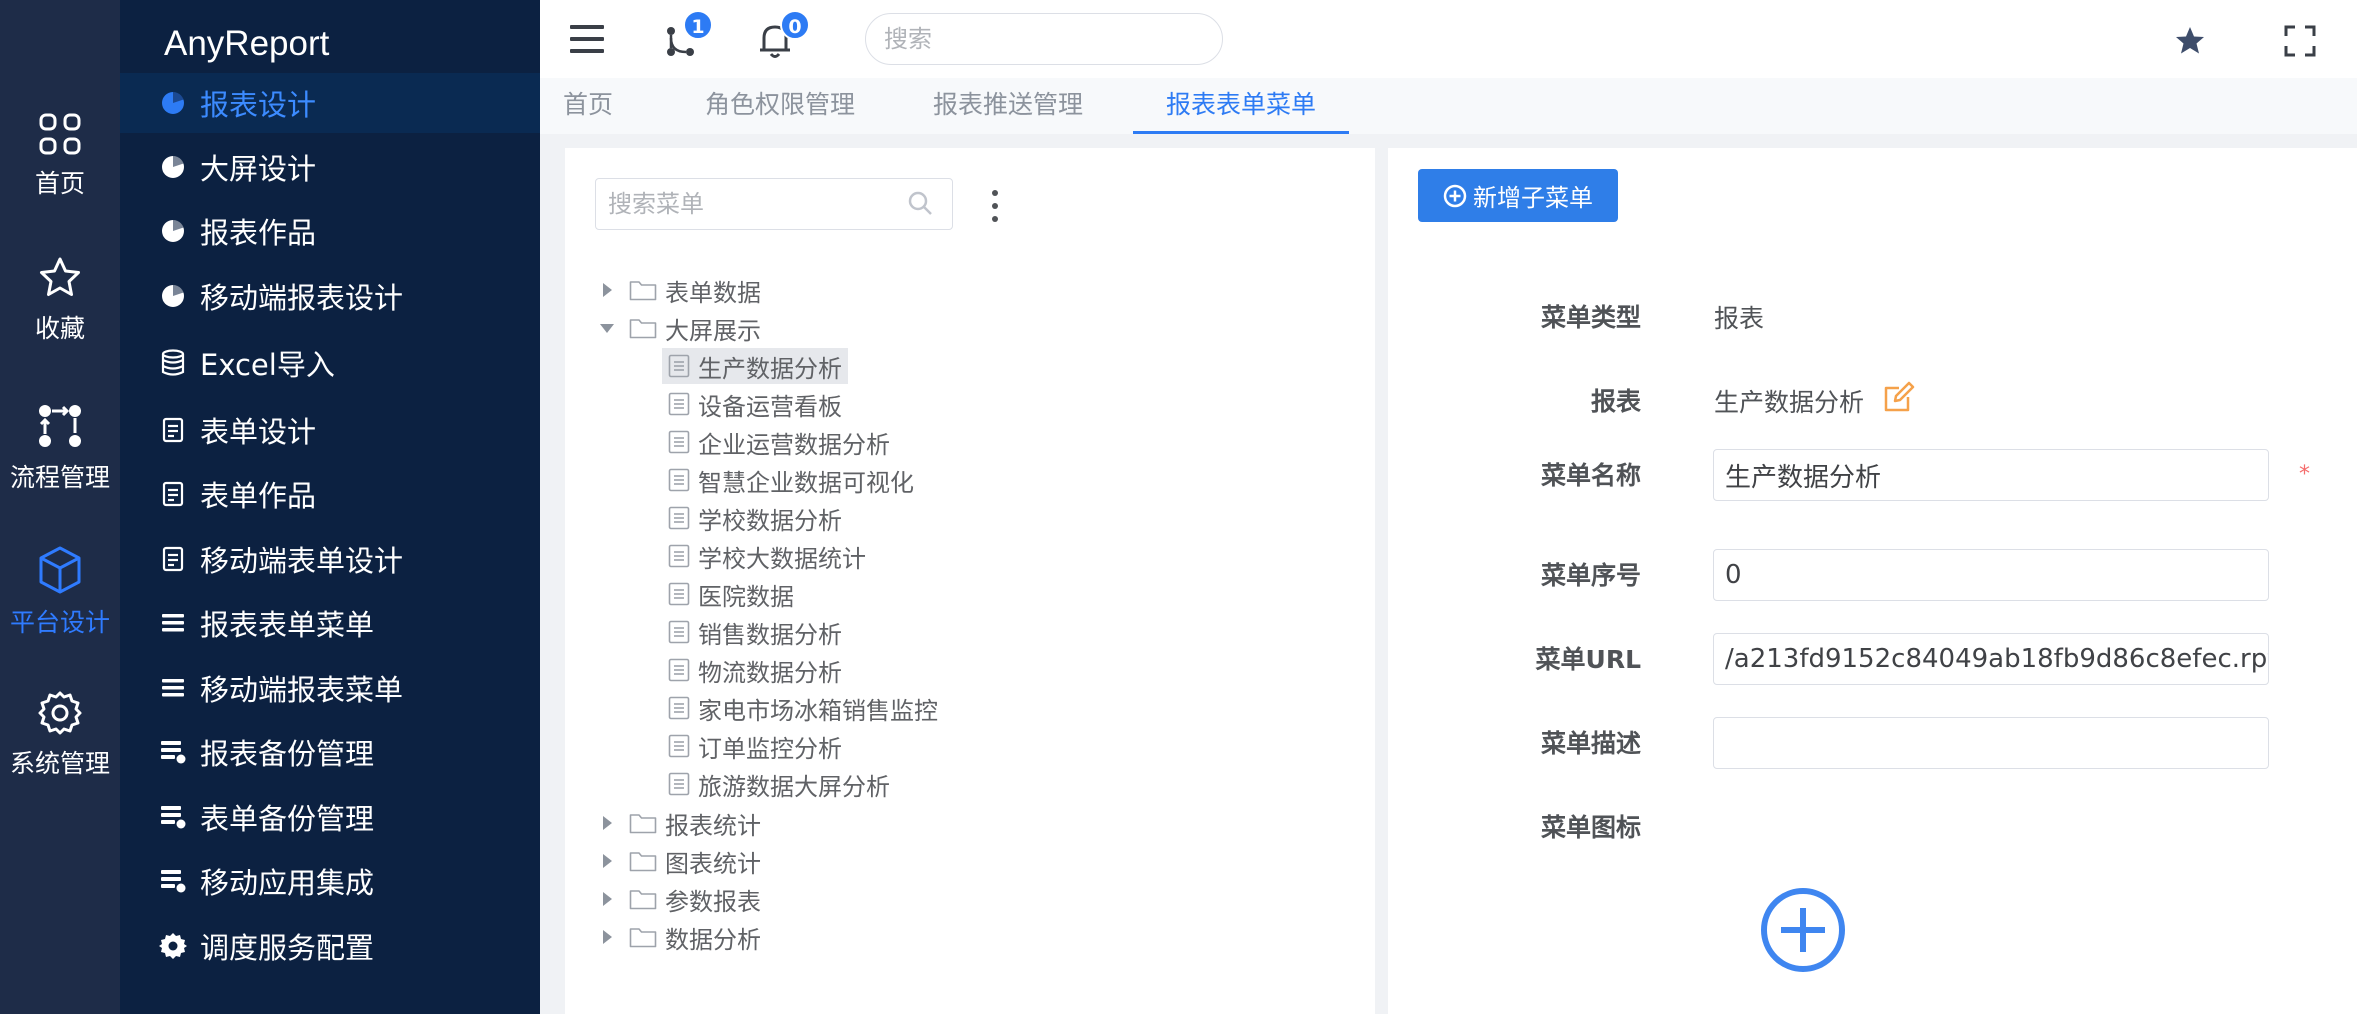  Describe the element at coordinates (173, 623) in the screenshot. I see `list-icon` at that location.